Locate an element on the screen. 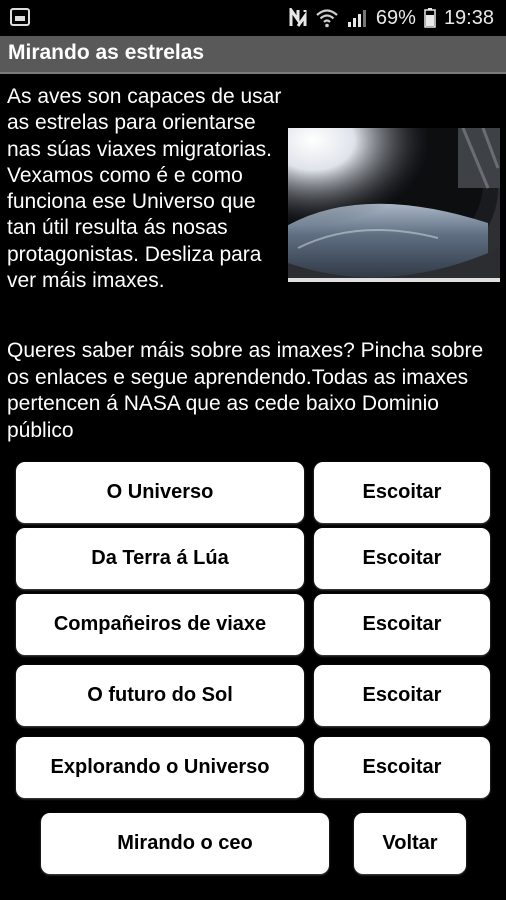 This screenshot has width=506, height=900. earth-window-photo is located at coordinates (394, 205).